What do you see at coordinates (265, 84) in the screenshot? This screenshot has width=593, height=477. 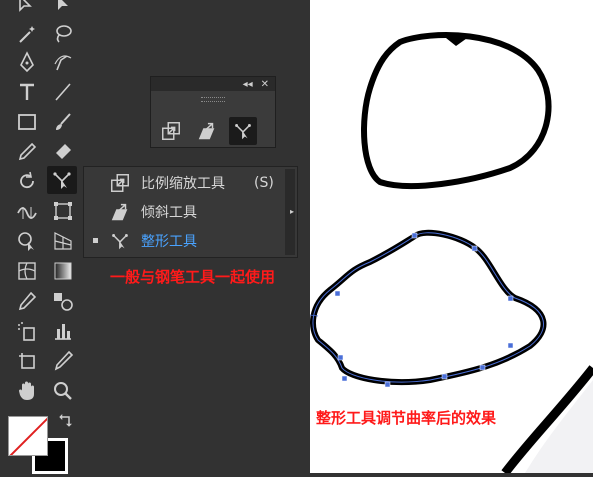 I see `close-icon: ✕` at bounding box center [265, 84].